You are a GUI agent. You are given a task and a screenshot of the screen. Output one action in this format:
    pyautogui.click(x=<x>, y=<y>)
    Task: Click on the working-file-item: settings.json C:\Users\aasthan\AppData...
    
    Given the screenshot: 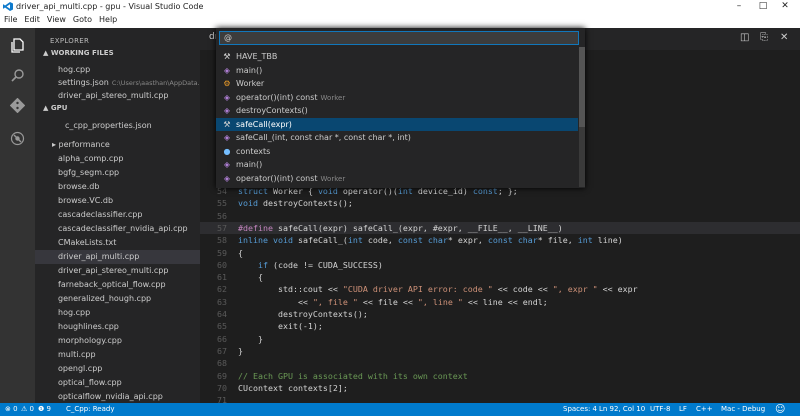 What is the action you would take?
    pyautogui.click(x=117, y=83)
    